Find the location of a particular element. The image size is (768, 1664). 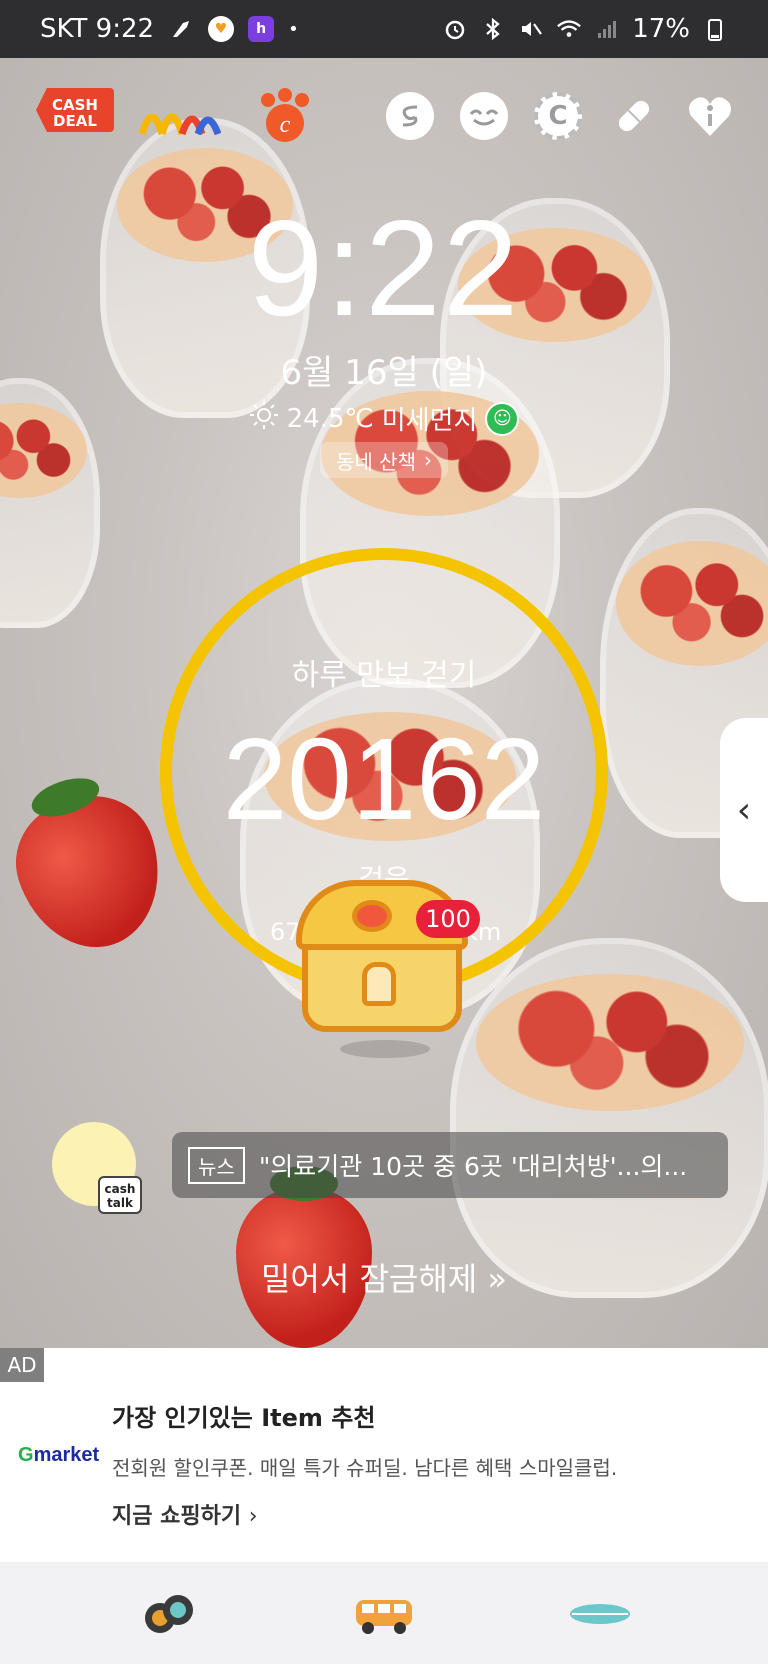

heart-info-icon is located at coordinates (710, 116).